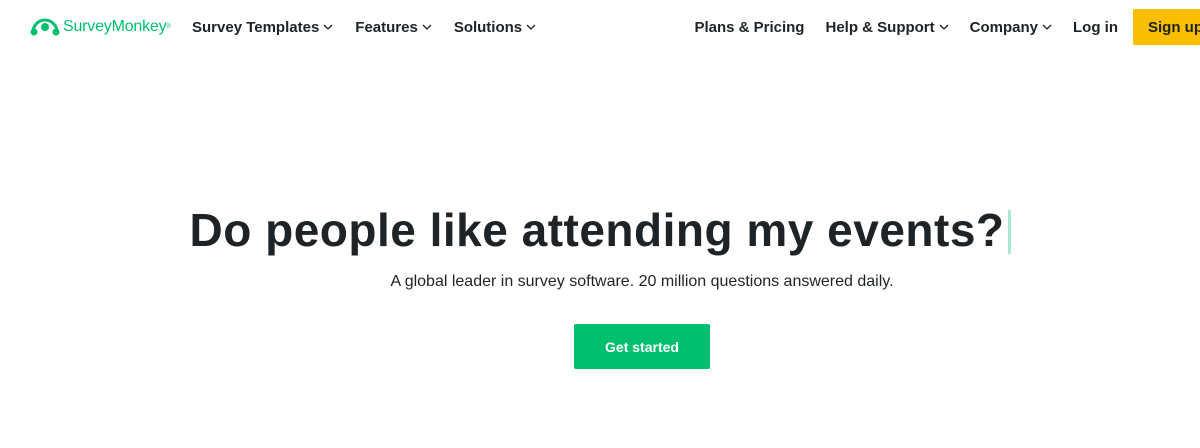 The height and width of the screenshot is (448, 1200). Describe the element at coordinates (642, 346) in the screenshot. I see `get-started-button: Get started` at that location.